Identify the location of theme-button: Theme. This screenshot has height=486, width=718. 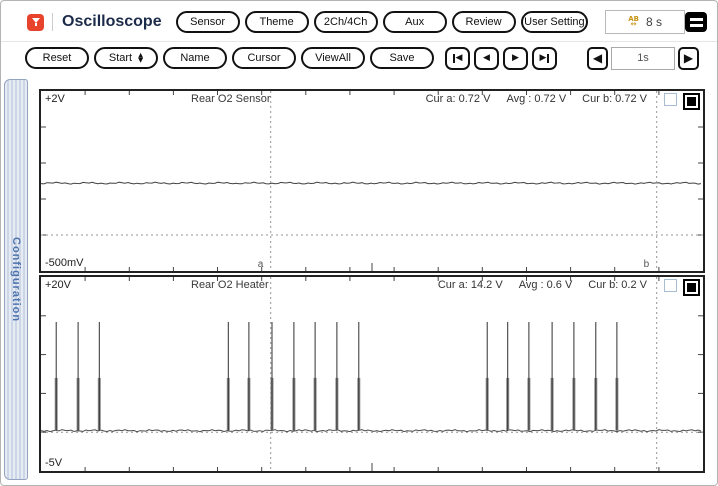
(276, 22).